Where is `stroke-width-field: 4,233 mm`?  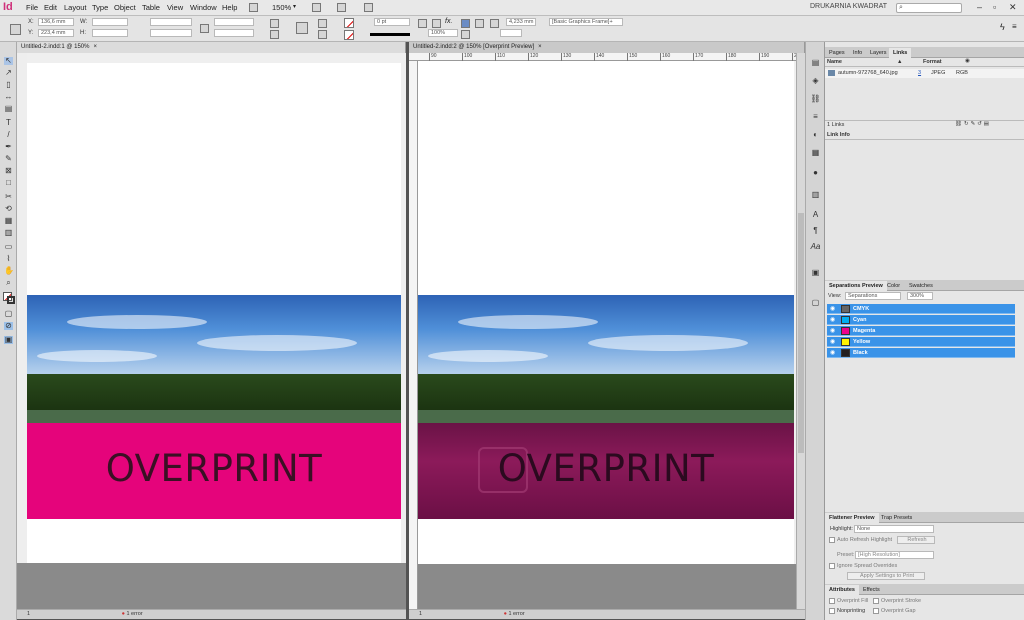 stroke-width-field: 4,233 mm is located at coordinates (521, 22).